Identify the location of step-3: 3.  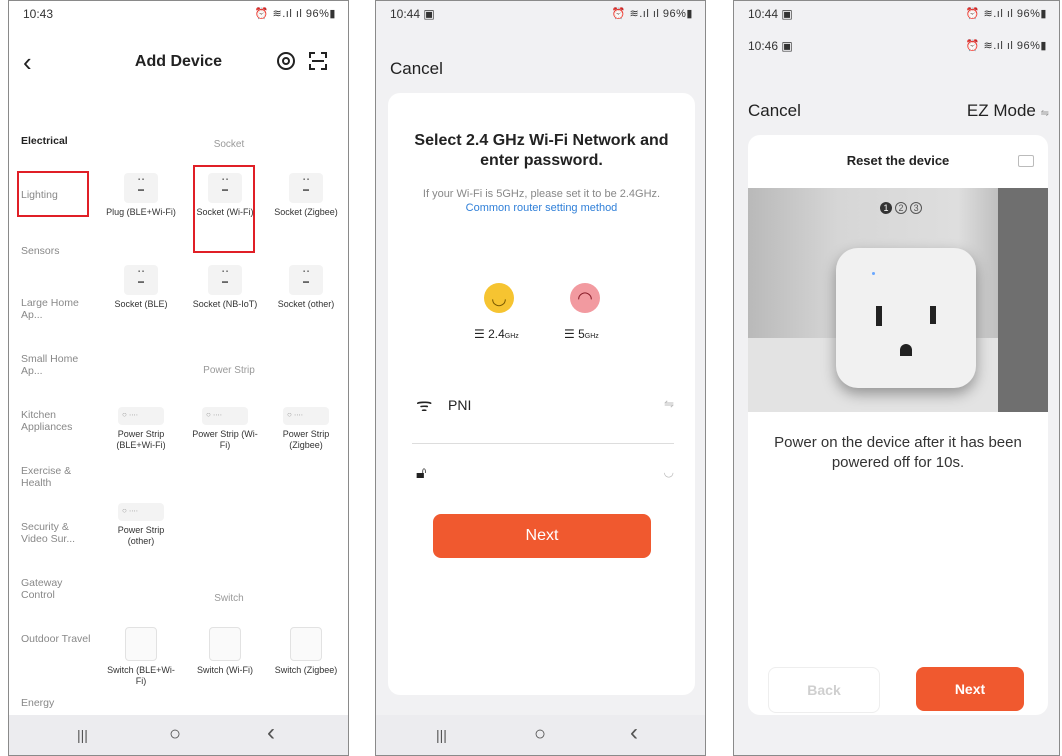
(916, 208).